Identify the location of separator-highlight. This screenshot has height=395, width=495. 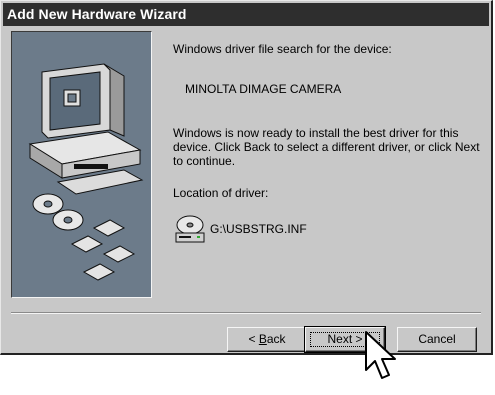
(246, 313).